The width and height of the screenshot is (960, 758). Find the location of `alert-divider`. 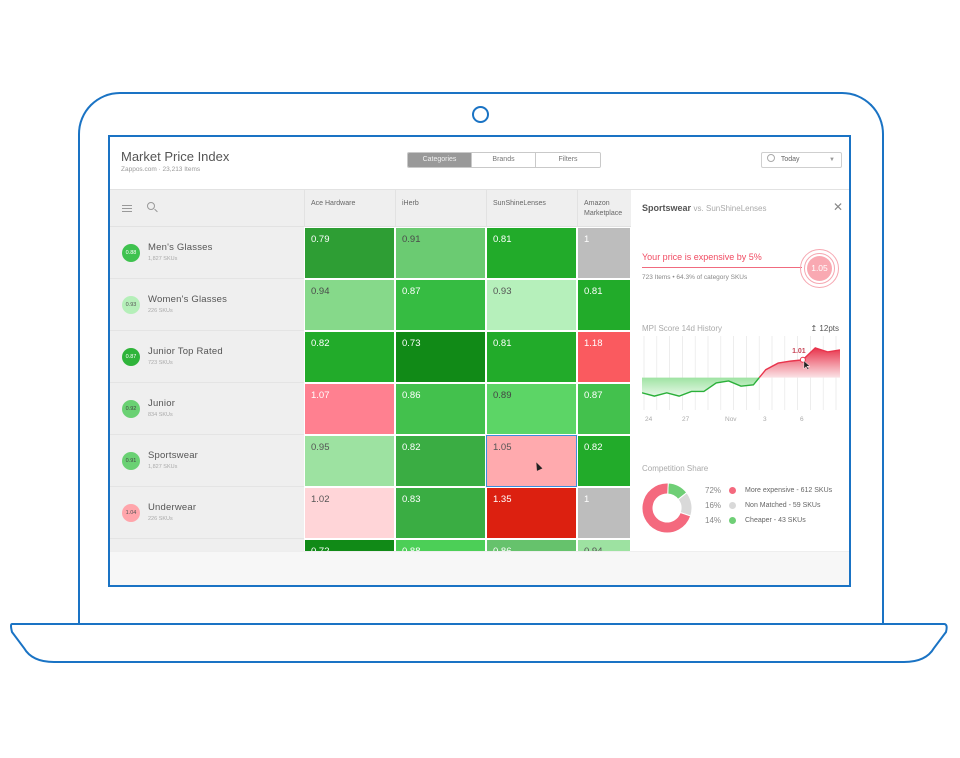

alert-divider is located at coordinates (722, 267).